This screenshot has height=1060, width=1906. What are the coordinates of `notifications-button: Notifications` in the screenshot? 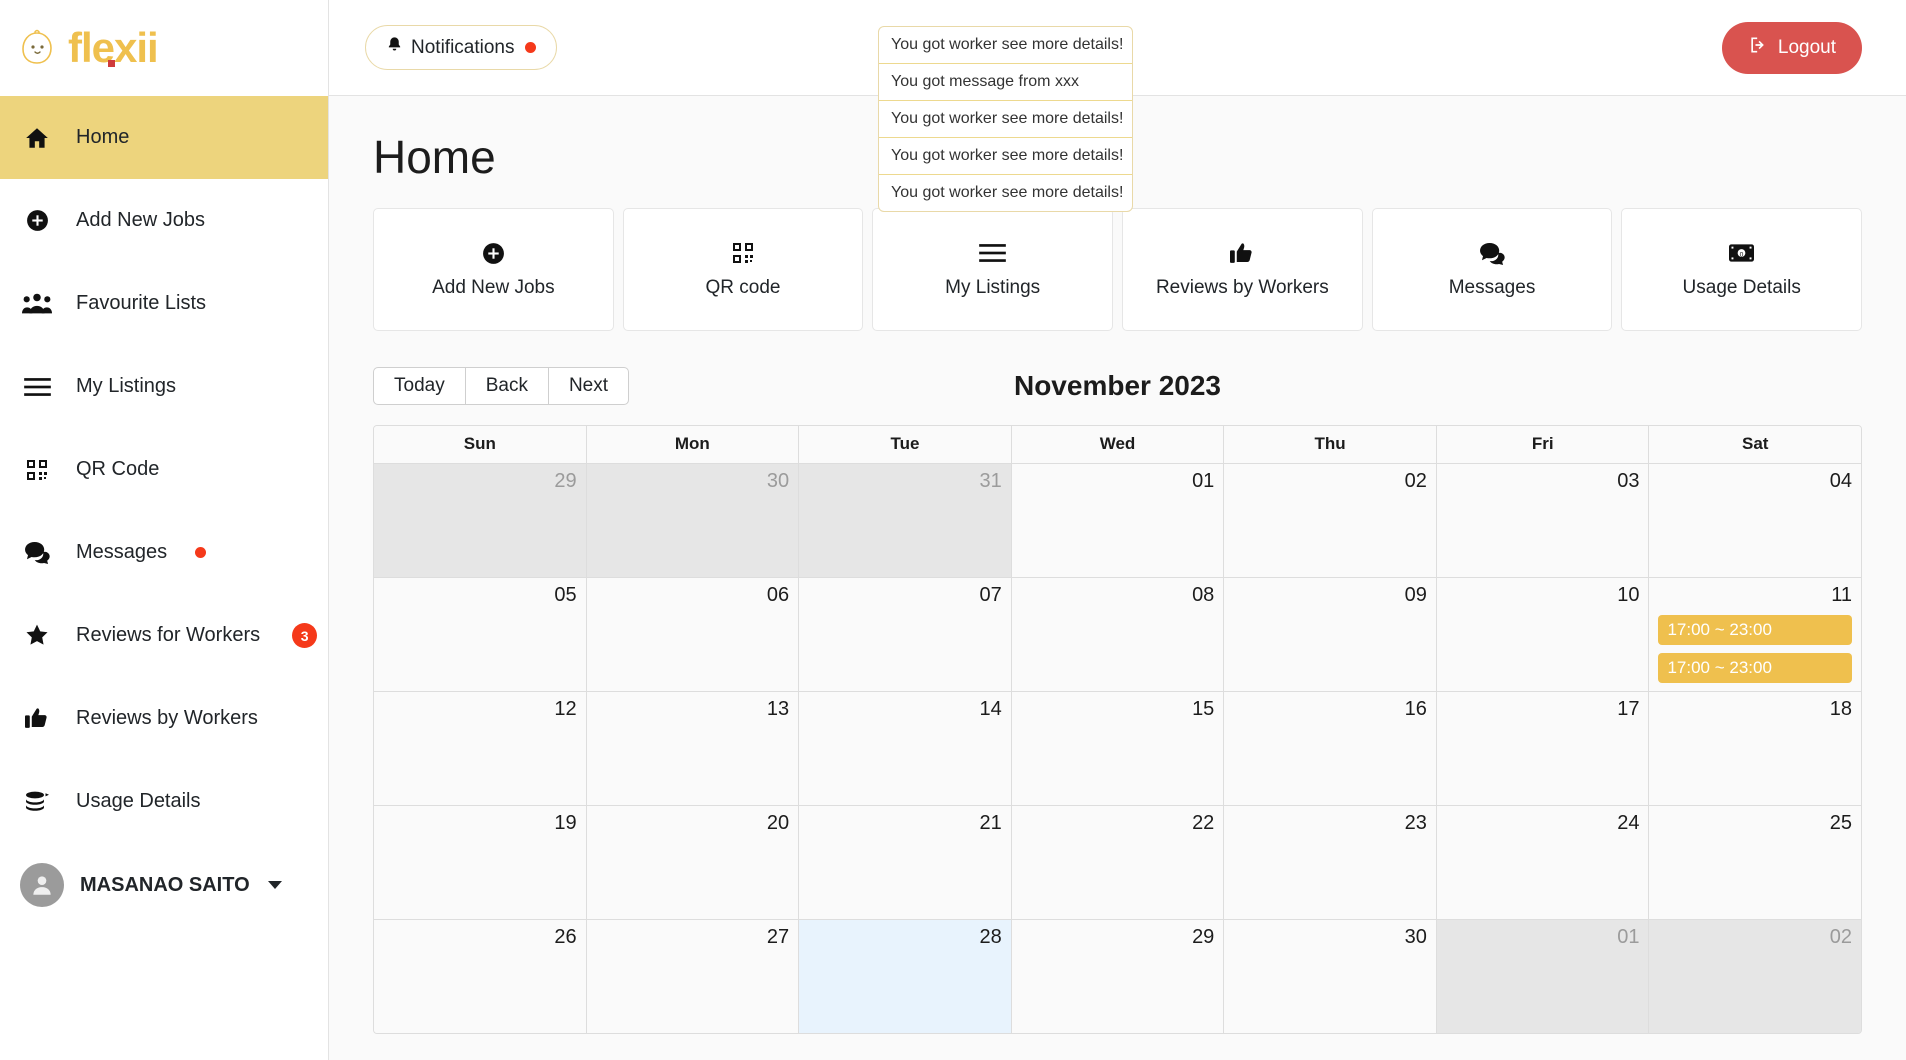 It's located at (461, 47).